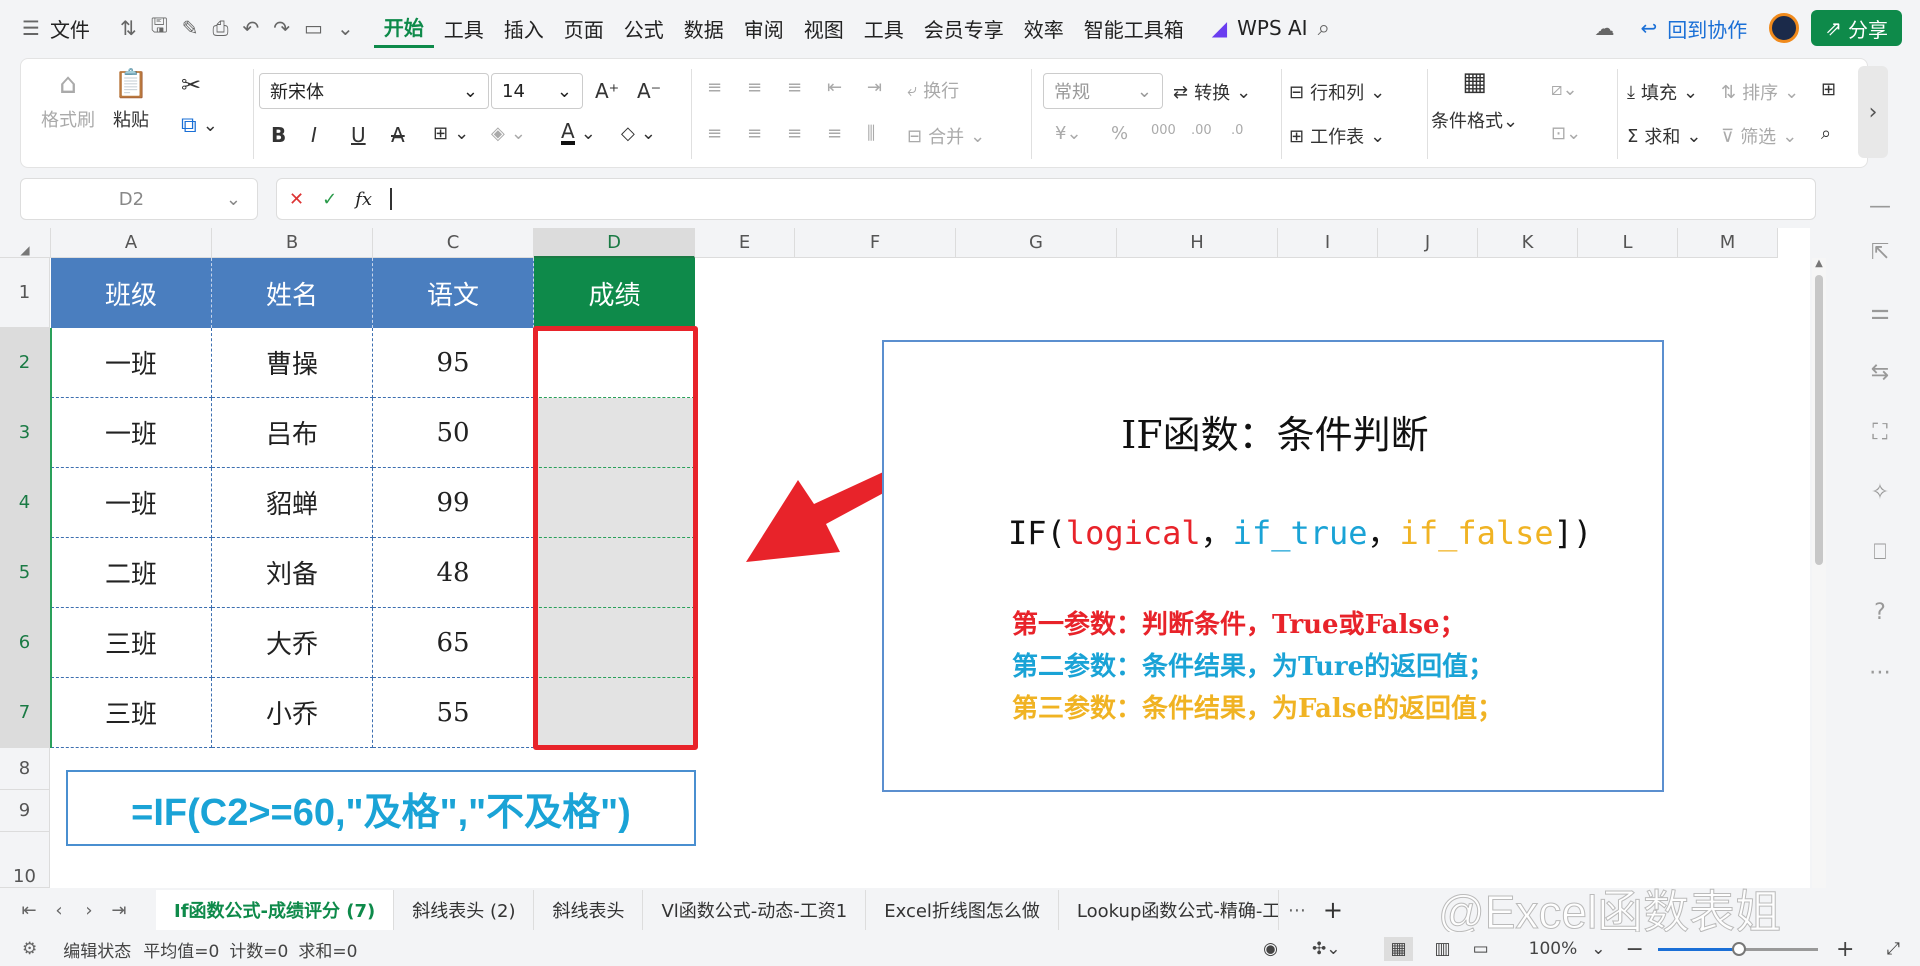  I want to click on strikethrough-button: A, so click(398, 135).